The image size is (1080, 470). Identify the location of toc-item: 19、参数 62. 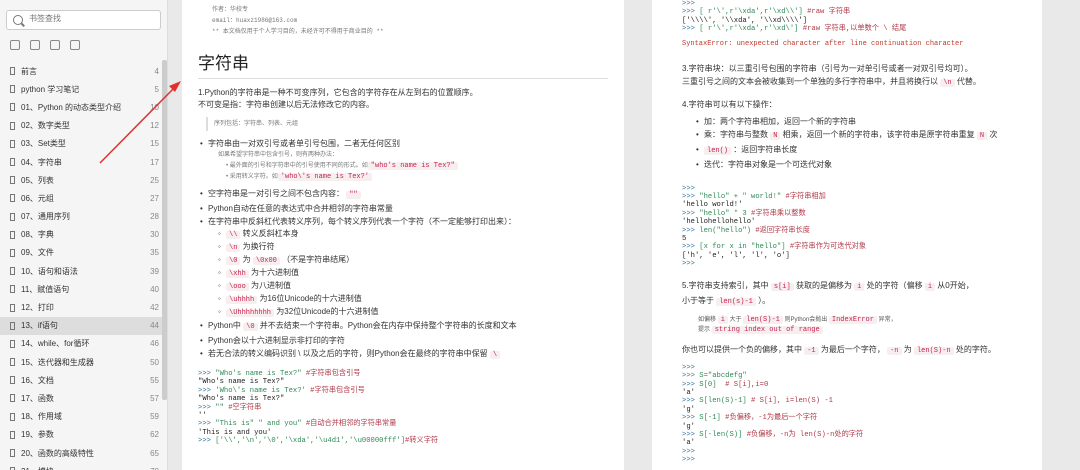
(83, 435).